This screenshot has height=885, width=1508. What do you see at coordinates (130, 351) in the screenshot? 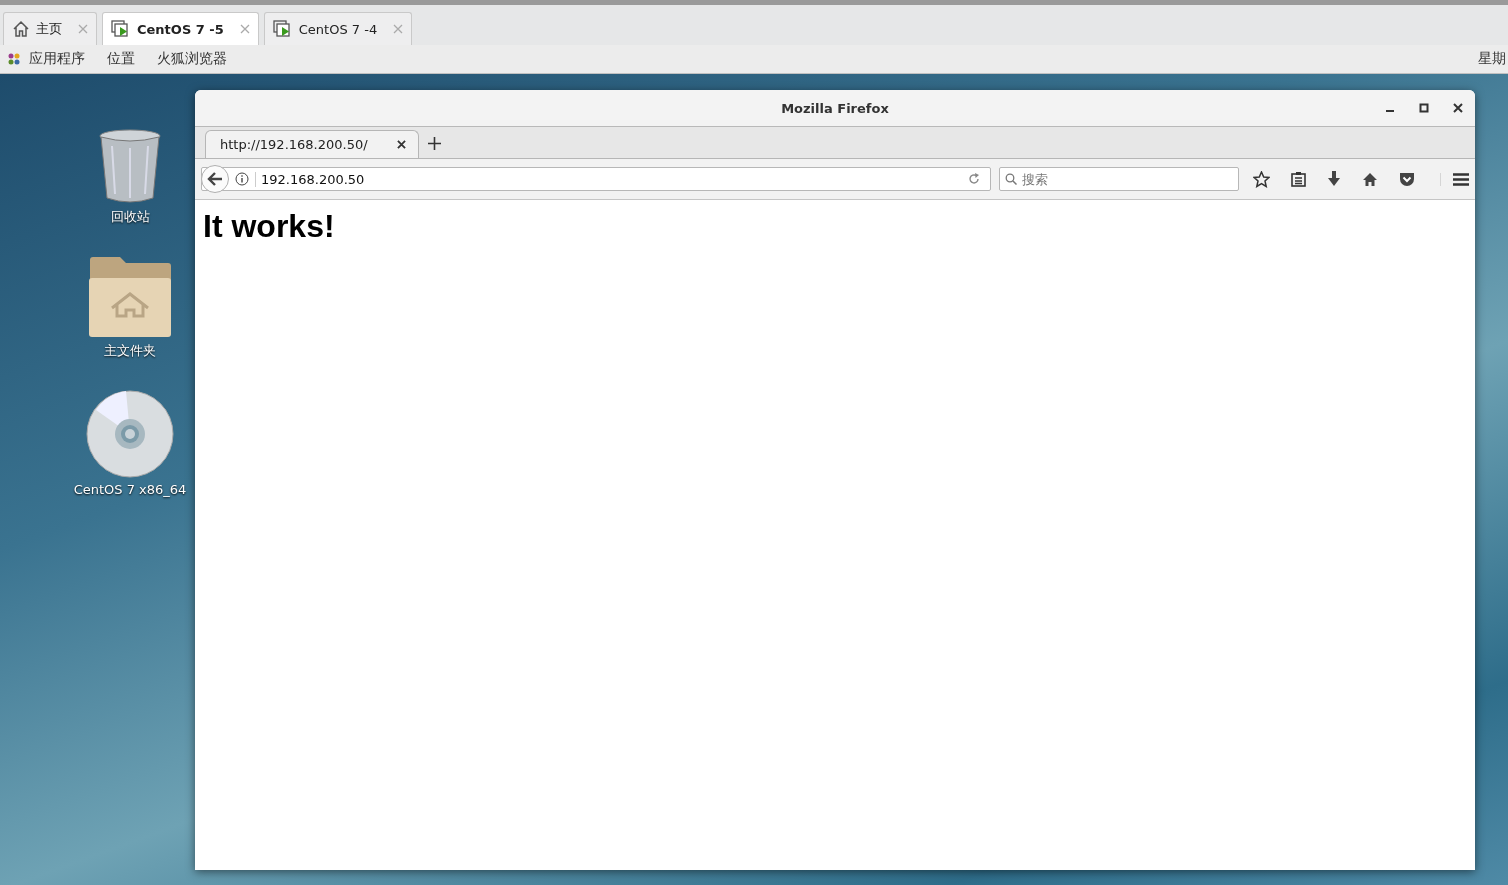
I see `desktop-icon-label: 主文件夹` at bounding box center [130, 351].